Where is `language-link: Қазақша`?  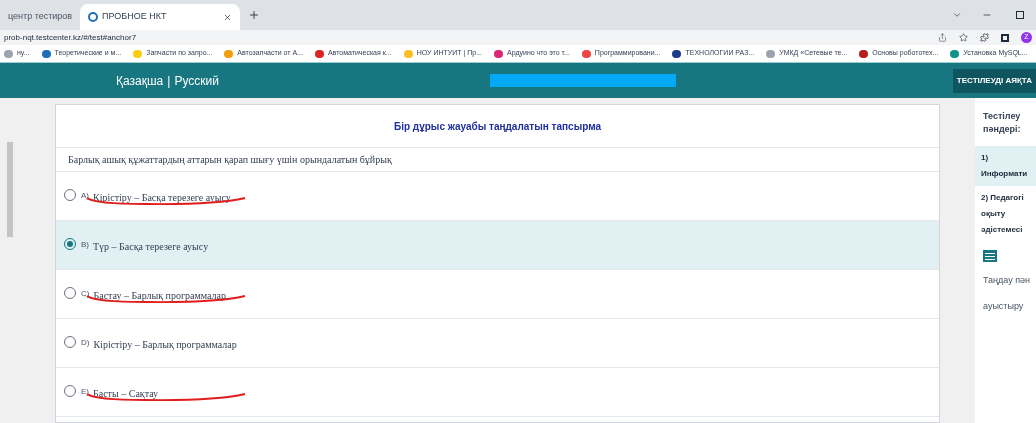
language-link: Қазақша is located at coordinates (140, 80).